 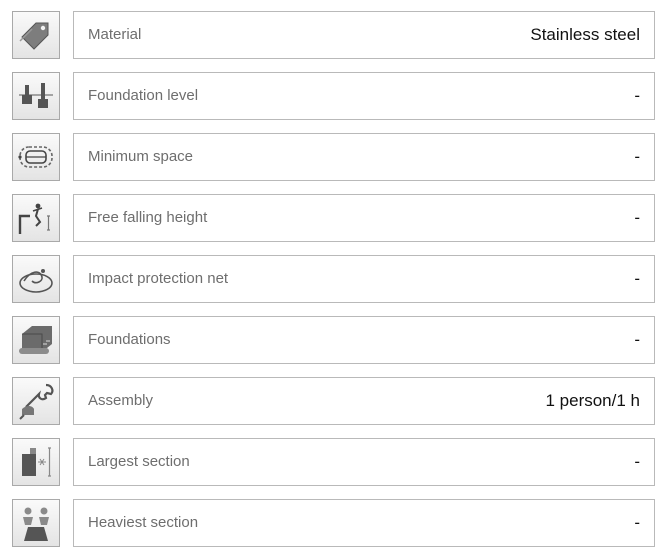 What do you see at coordinates (36, 218) in the screenshot?
I see `falling-person-icon` at bounding box center [36, 218].